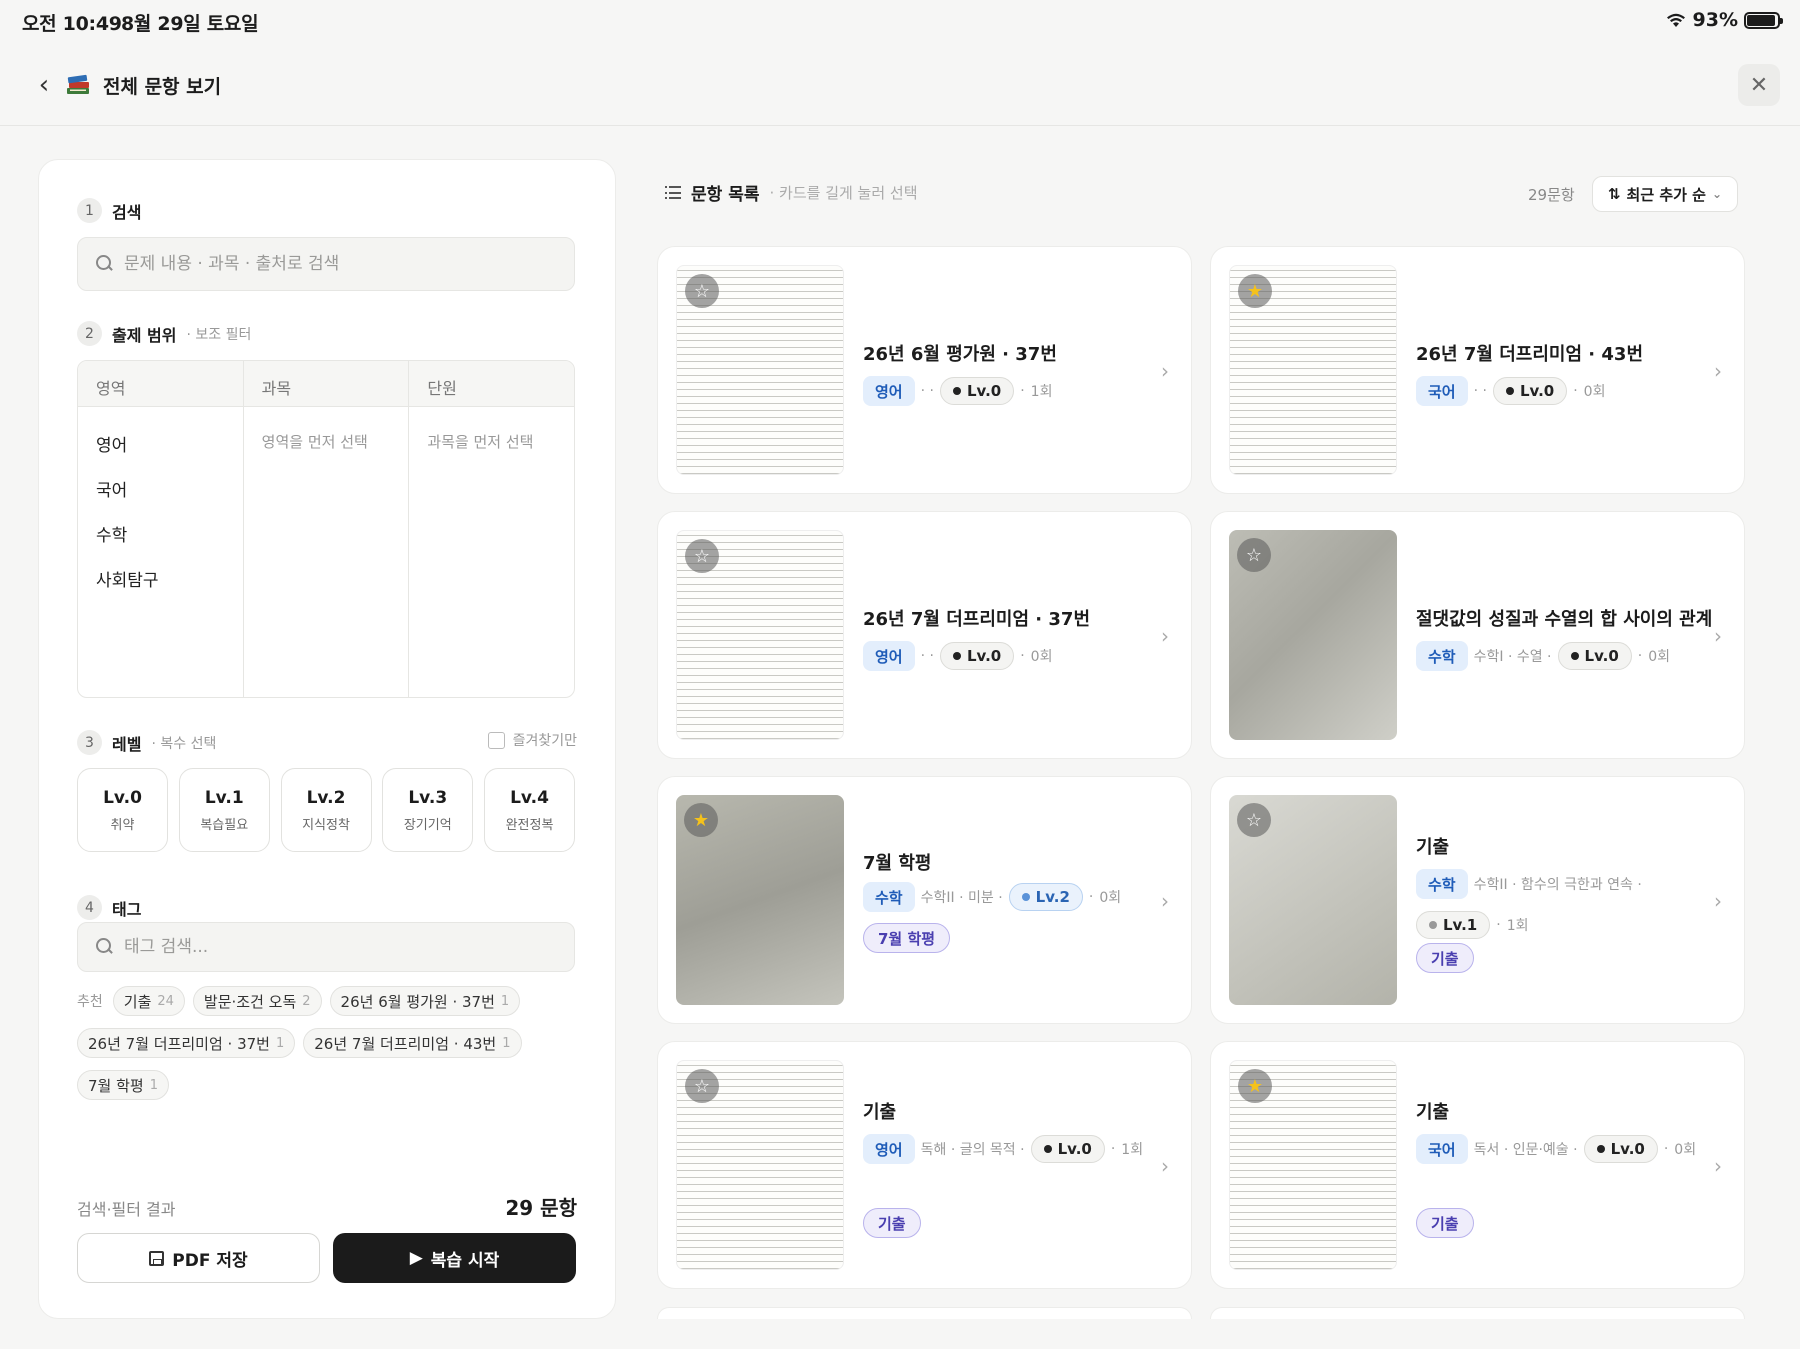 The width and height of the screenshot is (1800, 1349). Describe the element at coordinates (791, 192) in the screenshot. I see `list-header: 문항 목록 · 카드를 길게 눌러 선택` at that location.